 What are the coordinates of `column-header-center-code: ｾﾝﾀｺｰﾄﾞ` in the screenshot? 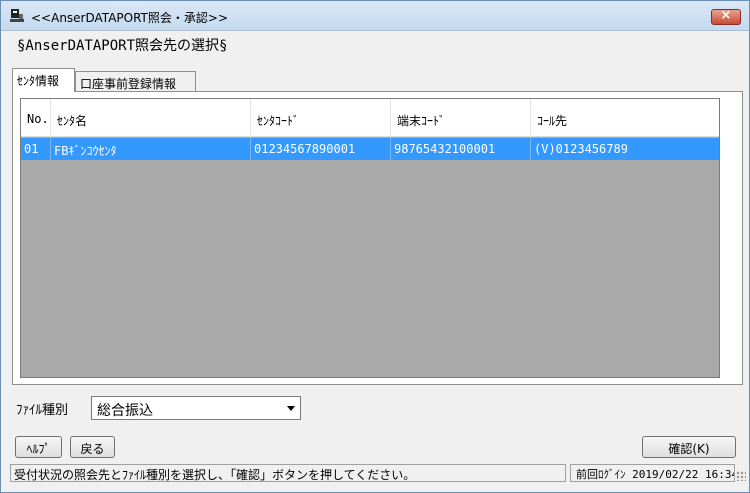 It's located at (321, 118).